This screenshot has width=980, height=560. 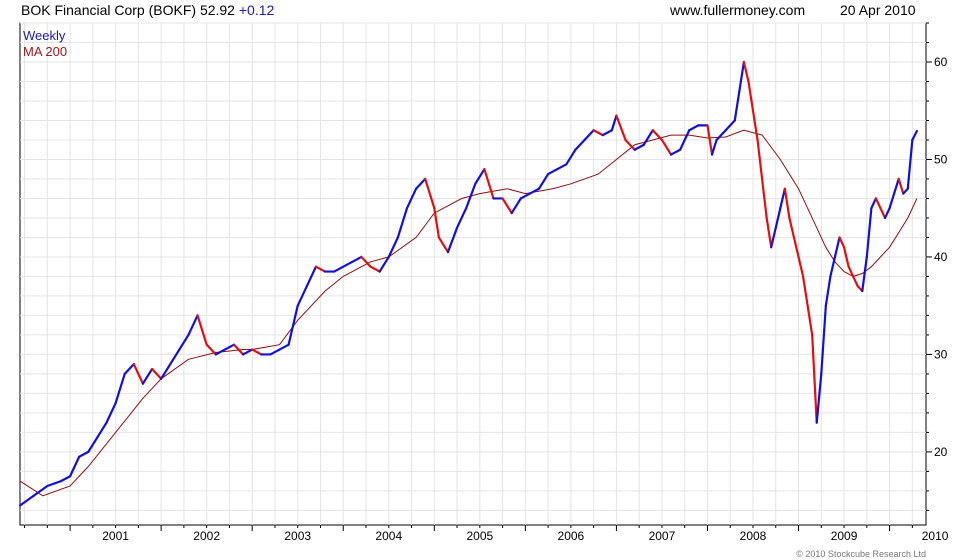 I want to click on x-tick-label: 2007, so click(x=662, y=536).